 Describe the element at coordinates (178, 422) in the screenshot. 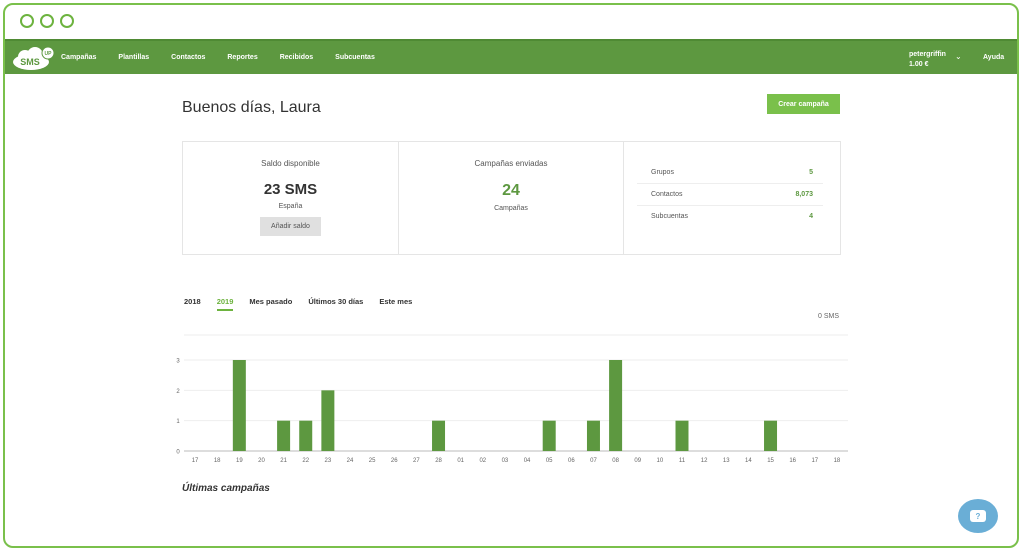

I see `y-tick-label: 1` at that location.